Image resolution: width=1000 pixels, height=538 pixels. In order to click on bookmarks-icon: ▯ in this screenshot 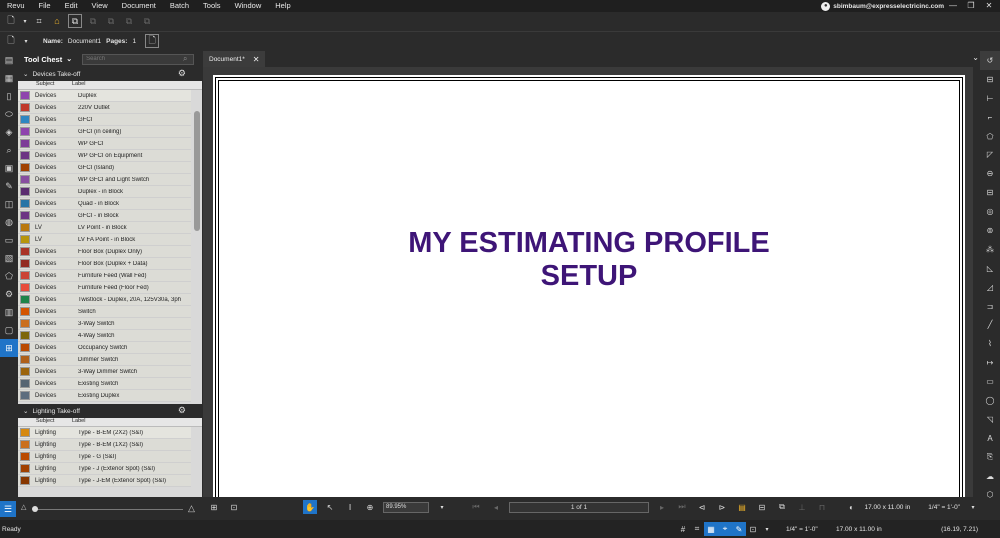, I will do `click(9, 96)`.